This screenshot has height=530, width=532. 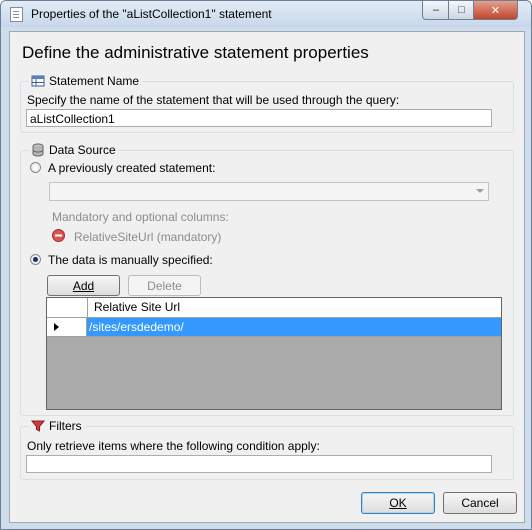 I want to click on manual-data-radio, so click(x=35, y=259).